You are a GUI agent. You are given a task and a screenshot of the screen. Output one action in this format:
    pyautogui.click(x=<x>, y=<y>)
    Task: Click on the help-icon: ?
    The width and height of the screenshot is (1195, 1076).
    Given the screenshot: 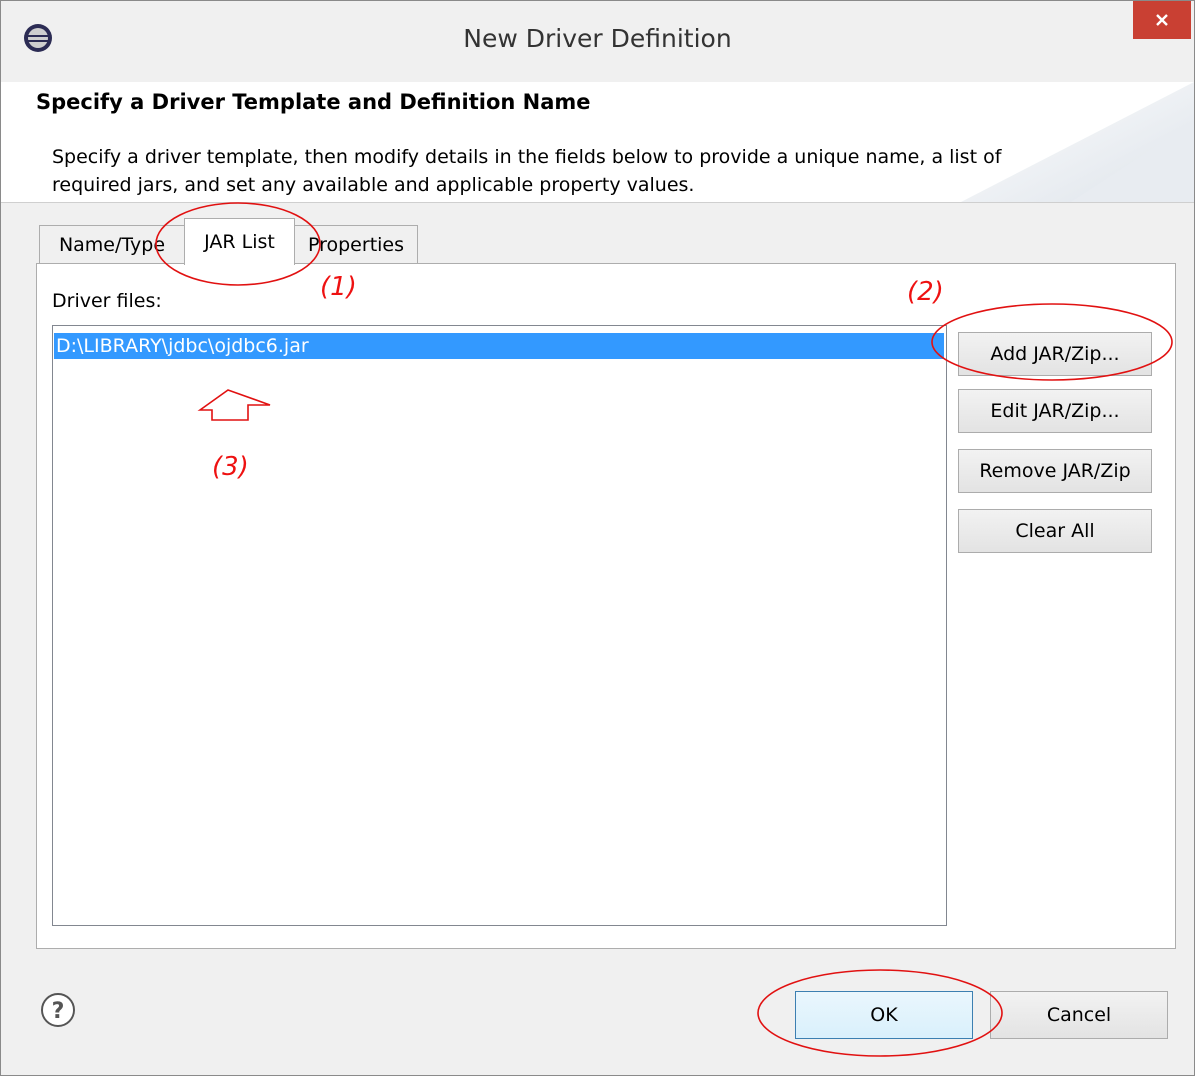 What is the action you would take?
    pyautogui.click(x=58, y=1010)
    